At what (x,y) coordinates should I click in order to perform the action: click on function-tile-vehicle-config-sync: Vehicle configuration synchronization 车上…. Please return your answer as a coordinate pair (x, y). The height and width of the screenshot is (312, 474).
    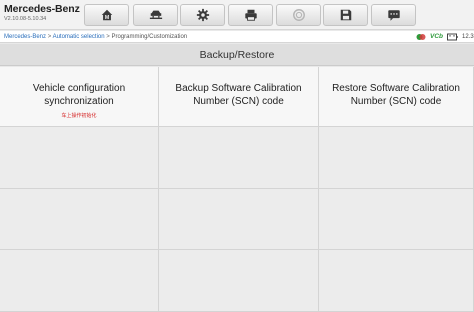
    Looking at the image, I should click on (79, 97).